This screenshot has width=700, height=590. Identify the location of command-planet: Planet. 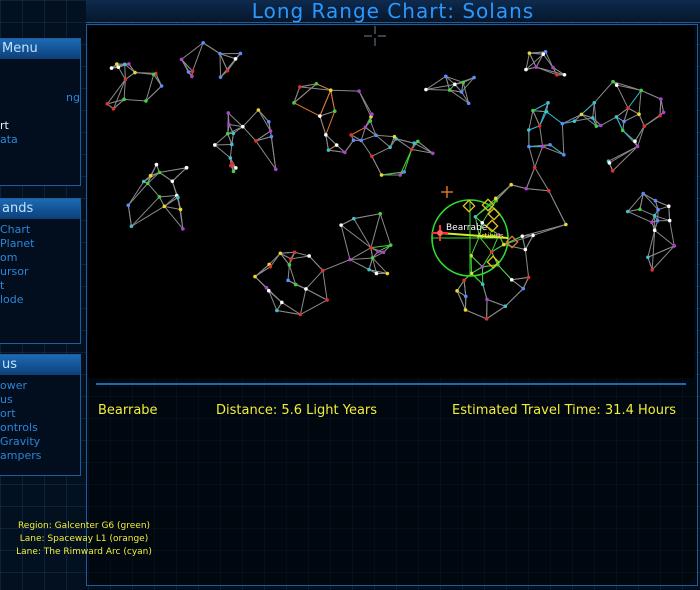
(40, 244).